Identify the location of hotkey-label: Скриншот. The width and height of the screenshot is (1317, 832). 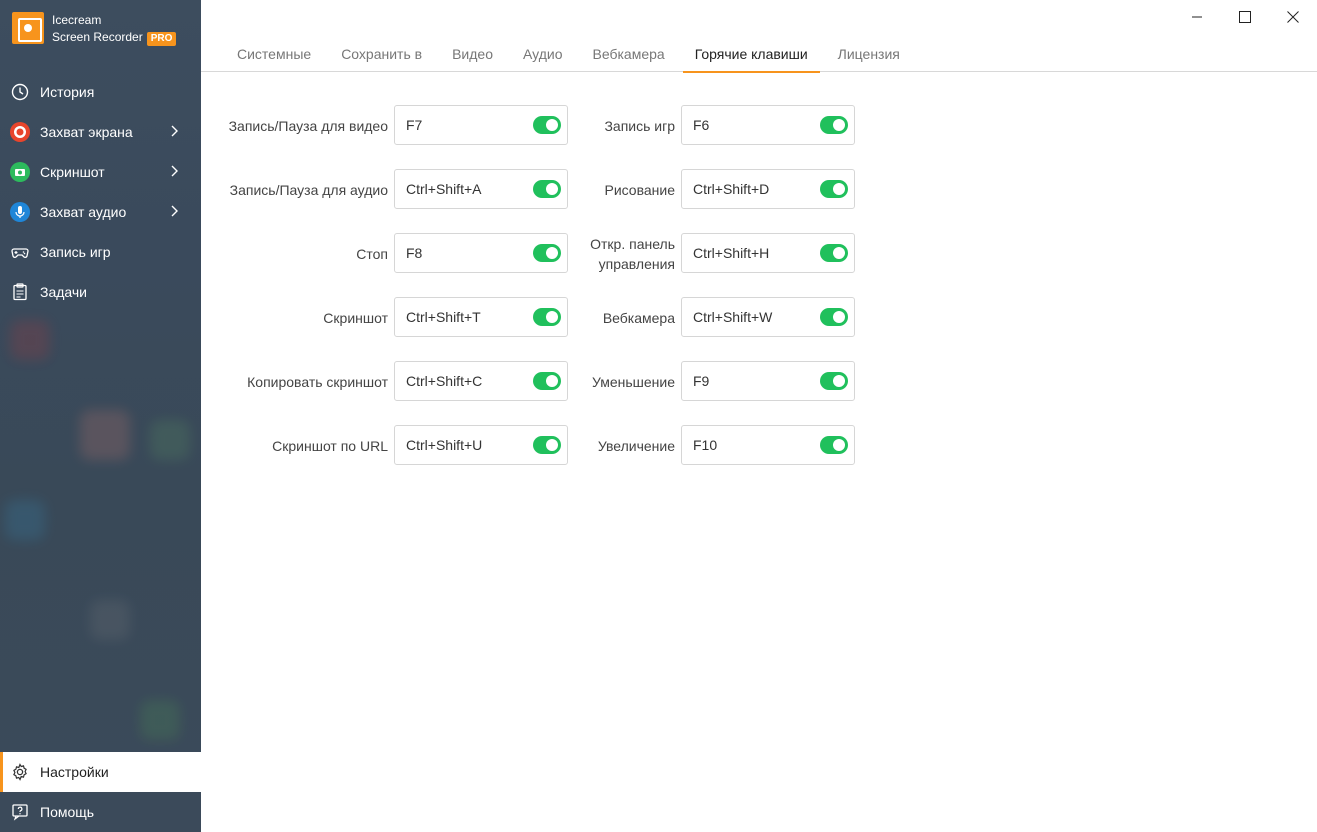
(355, 318).